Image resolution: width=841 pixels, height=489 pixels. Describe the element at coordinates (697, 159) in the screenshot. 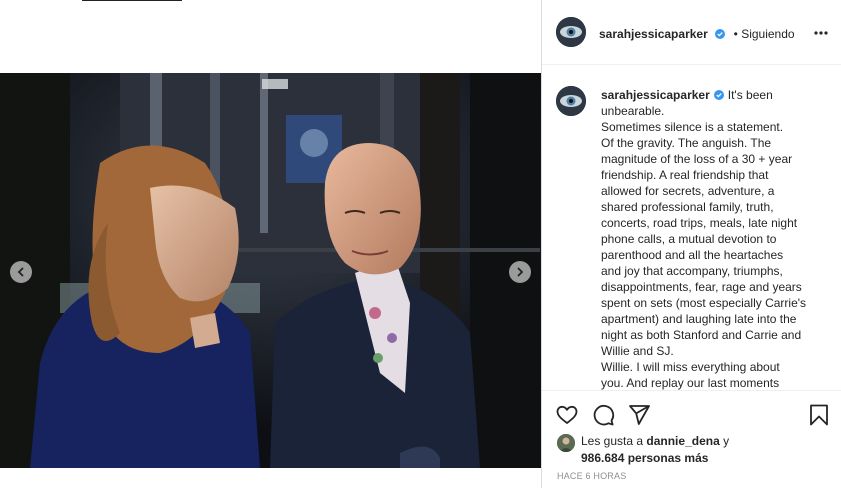

I see `caption-line: magnitude of the loss of a 30 + year` at that location.